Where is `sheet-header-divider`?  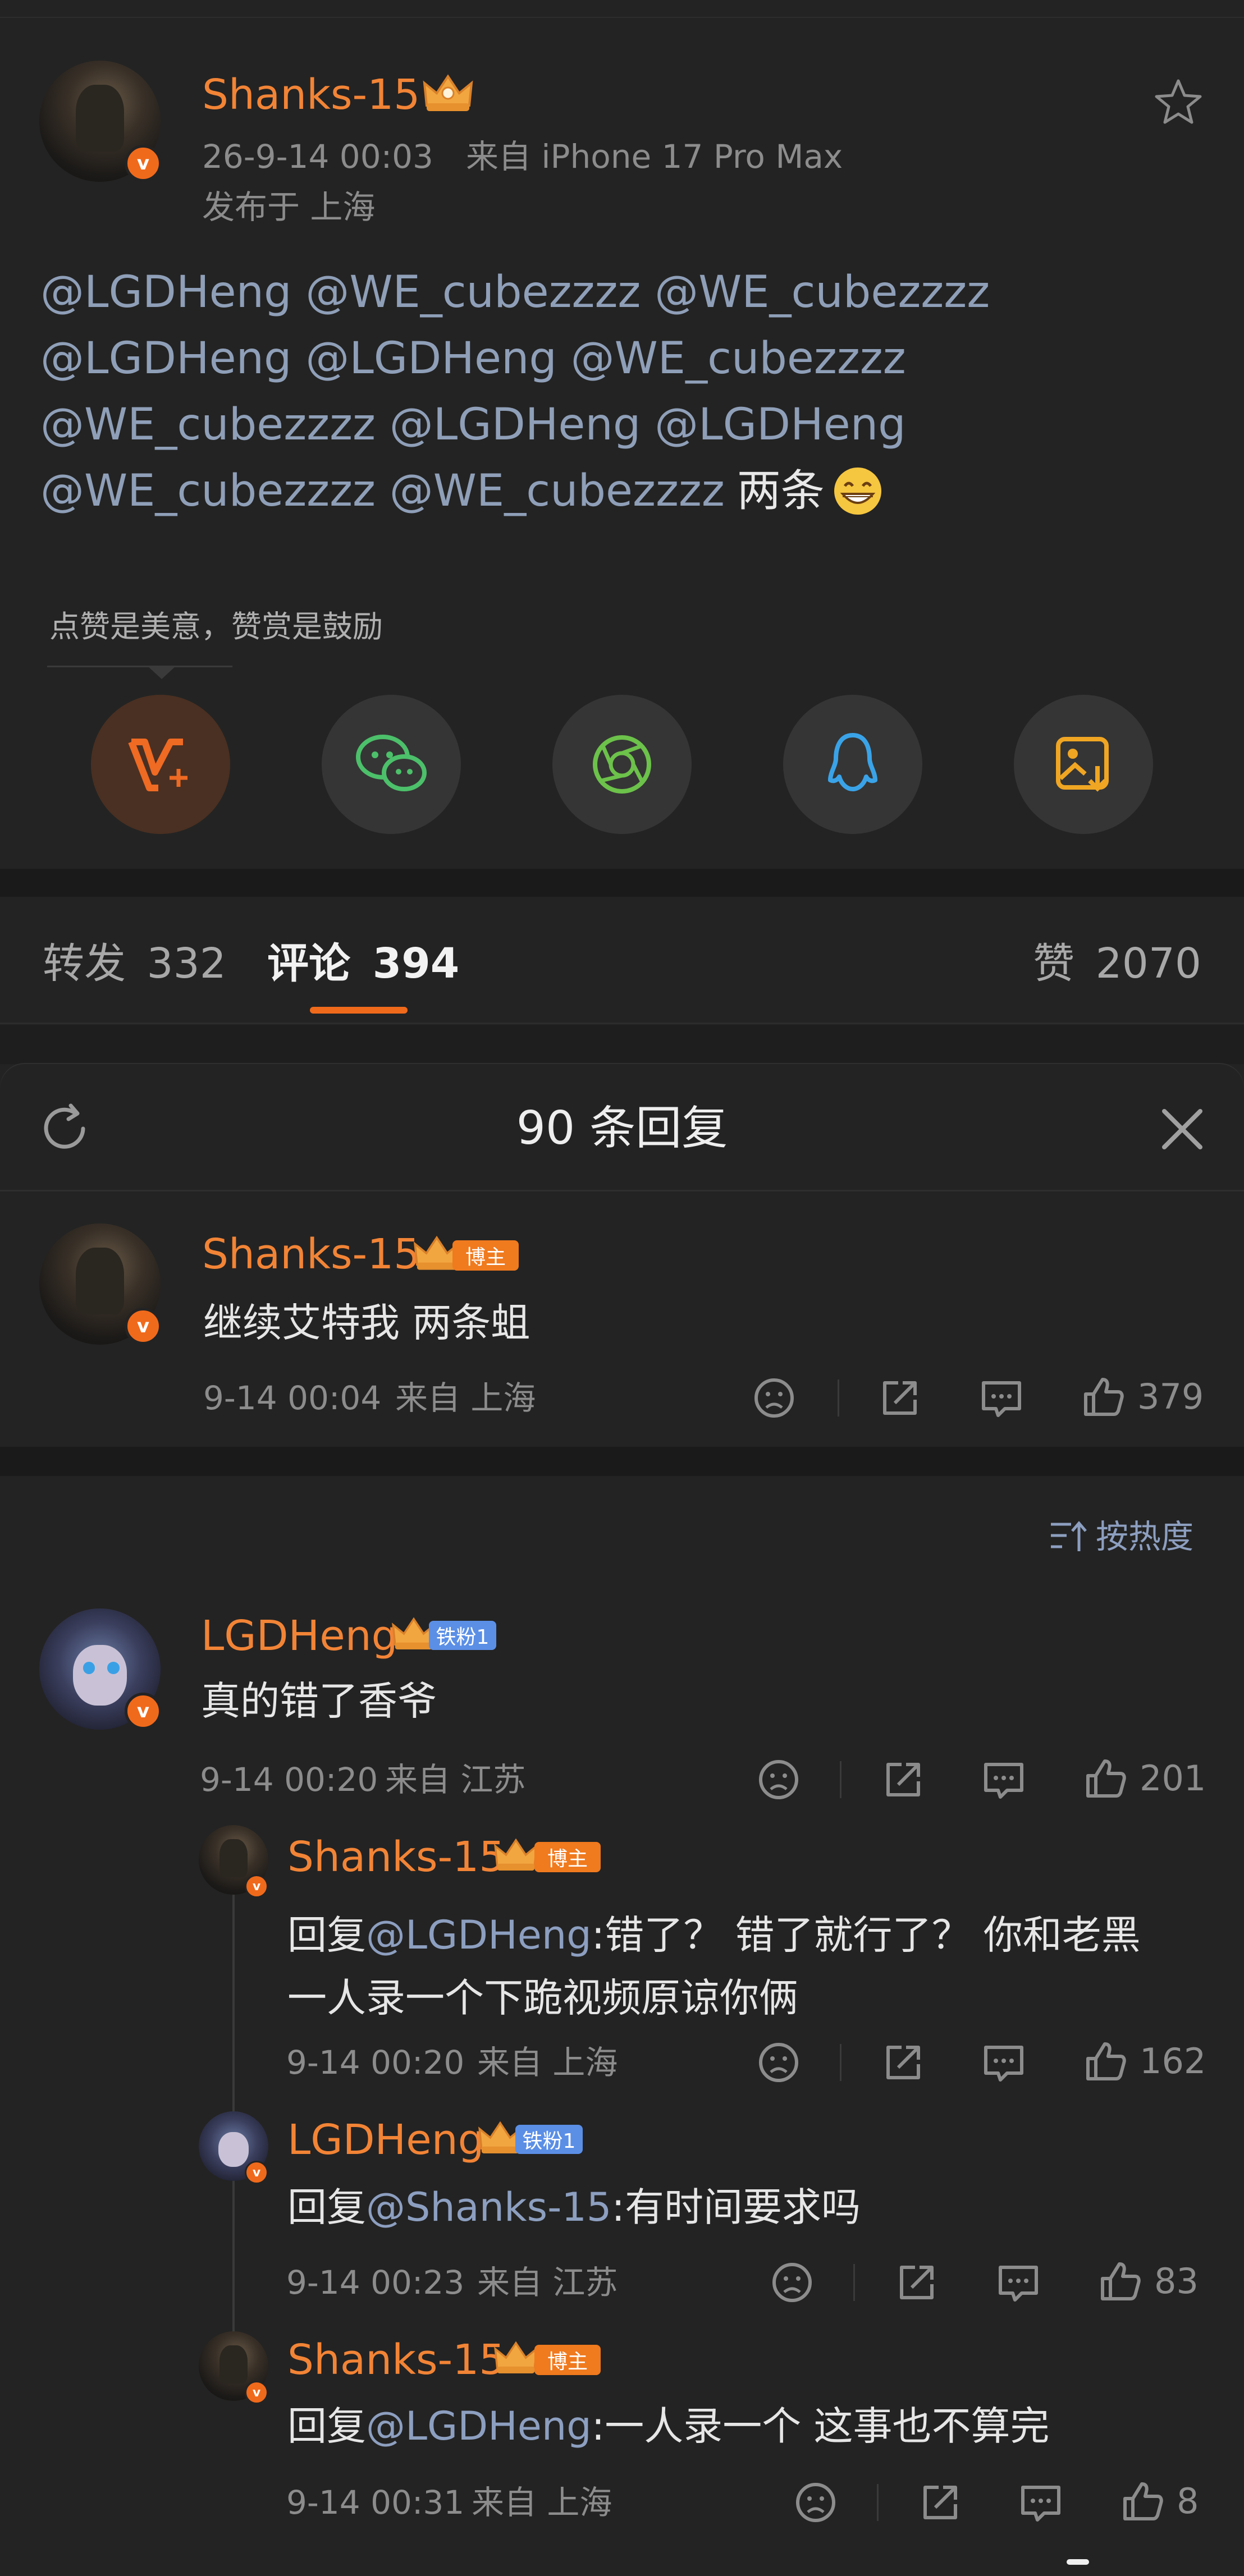
sheet-header-divider is located at coordinates (622, 1190).